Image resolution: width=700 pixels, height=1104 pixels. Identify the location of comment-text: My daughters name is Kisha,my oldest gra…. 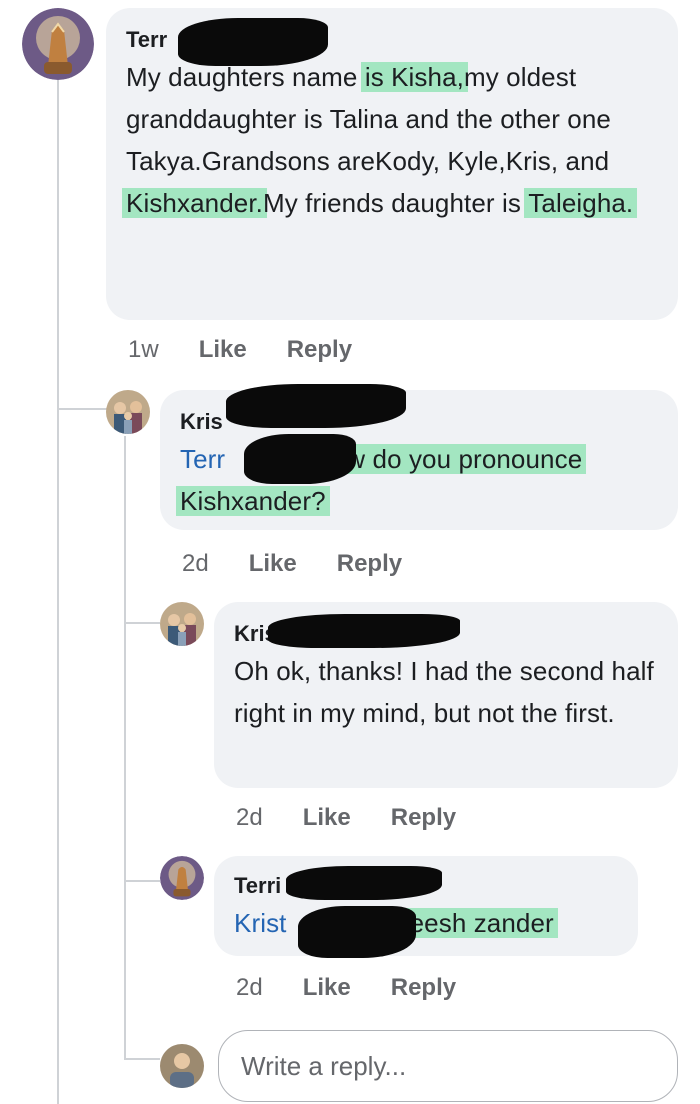
(400, 140).